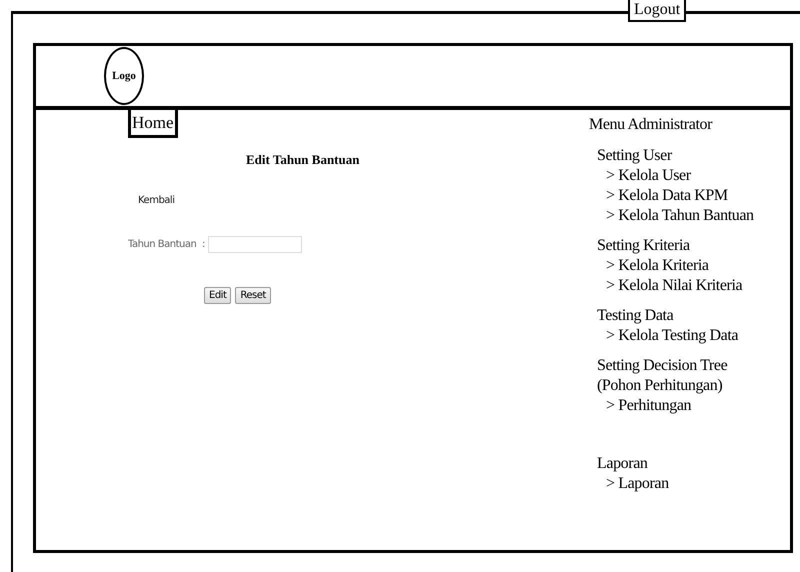  Describe the element at coordinates (643, 246) in the screenshot. I see `menu-group-title: Setting Kriteria` at that location.